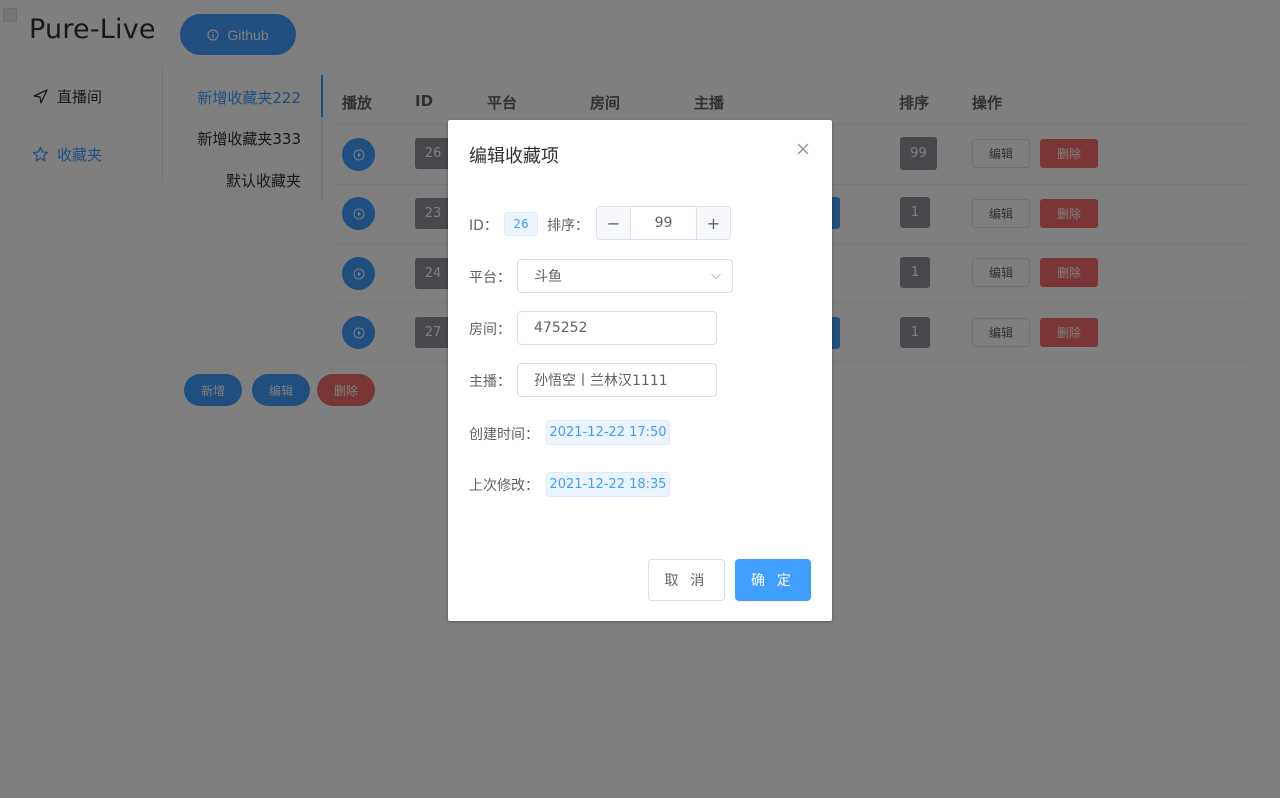  What do you see at coordinates (713, 223) in the screenshot?
I see `sort-increase-button: +` at bounding box center [713, 223].